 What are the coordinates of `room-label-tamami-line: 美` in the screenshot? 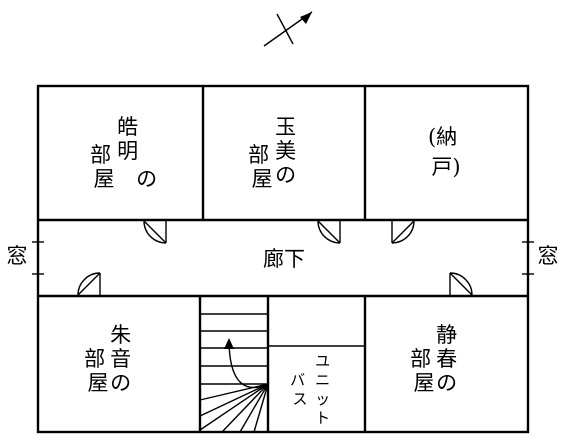 It's located at (285, 151).